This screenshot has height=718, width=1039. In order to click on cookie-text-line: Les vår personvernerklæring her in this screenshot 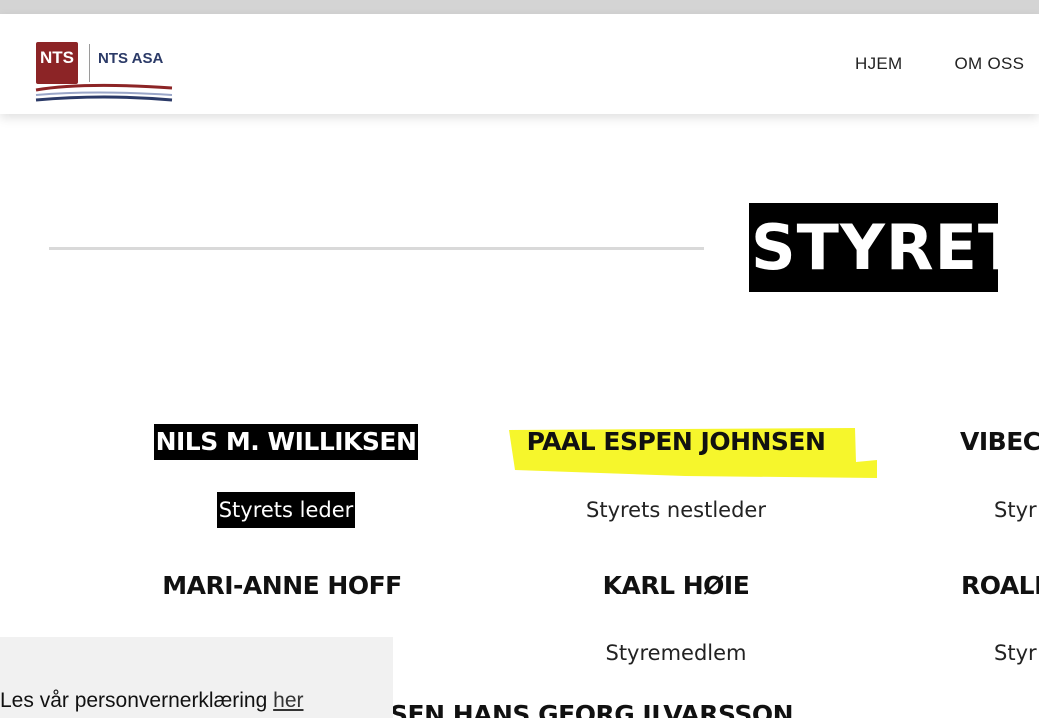, I will do `click(152, 701)`.